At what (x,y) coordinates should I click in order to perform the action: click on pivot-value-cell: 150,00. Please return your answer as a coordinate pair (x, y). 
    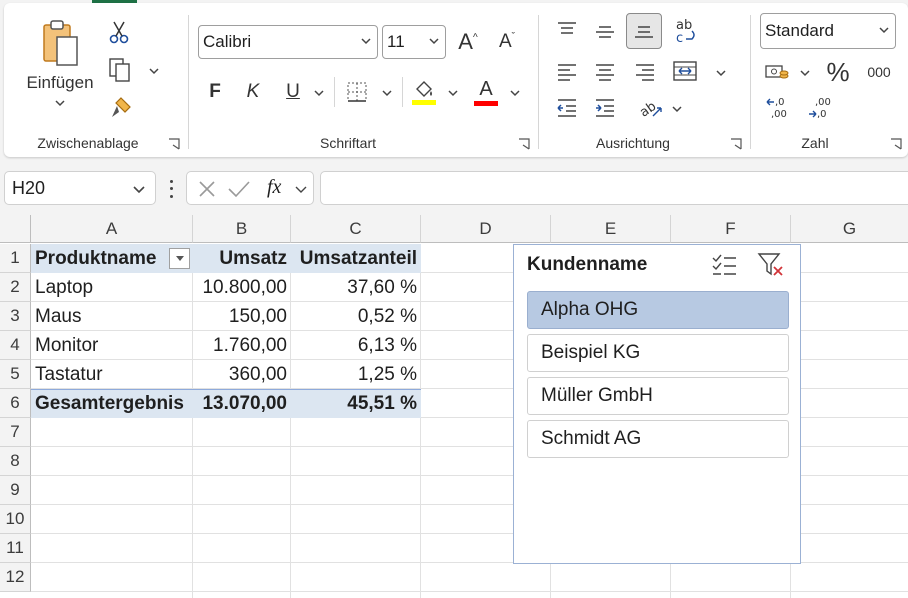
    Looking at the image, I should click on (242, 316).